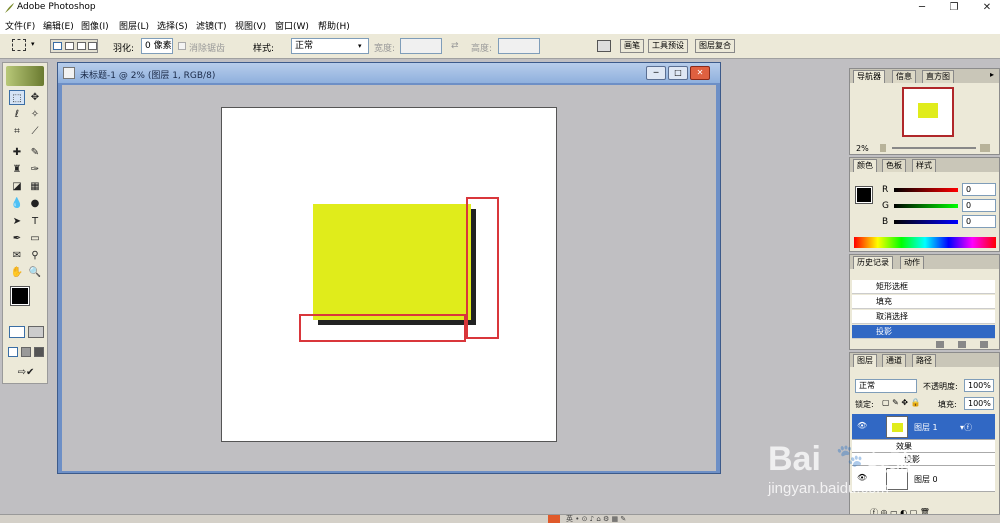  I want to click on tab-paths: 路径, so click(924, 360).